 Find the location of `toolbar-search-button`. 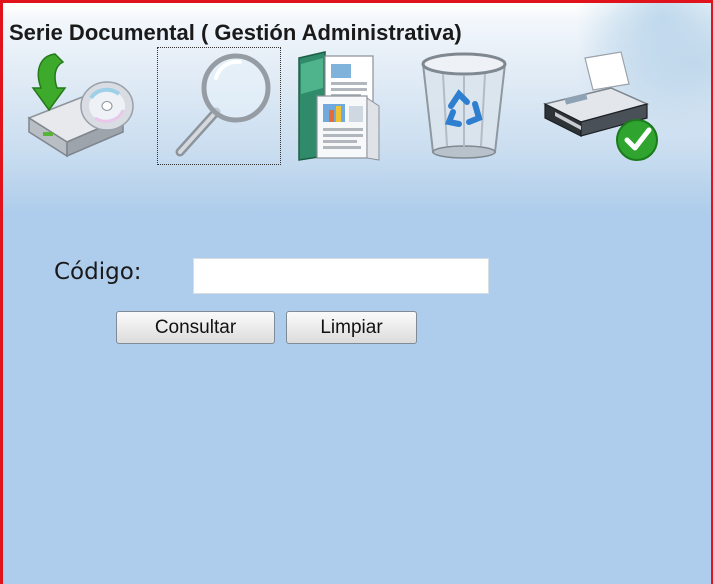

toolbar-search-button is located at coordinates (219, 106).